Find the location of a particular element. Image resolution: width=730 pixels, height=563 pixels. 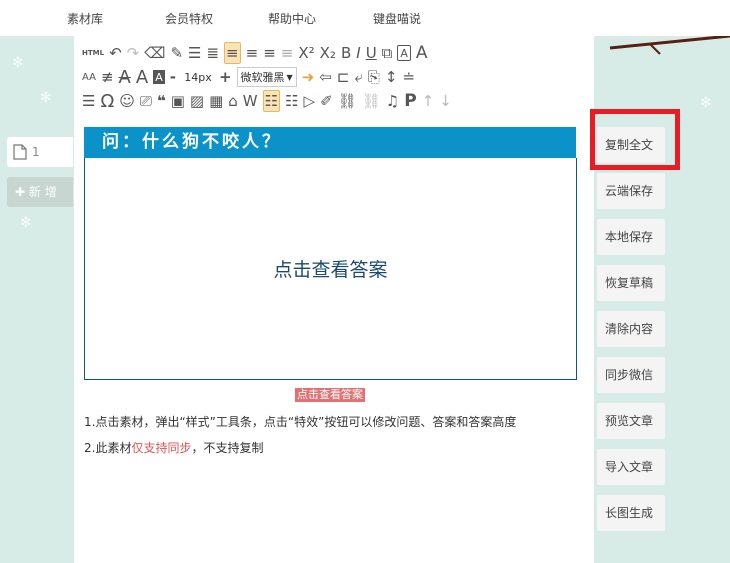

top-nav: 素材库 会员特权 帮助中心 键盘喵说 is located at coordinates (365, 18).